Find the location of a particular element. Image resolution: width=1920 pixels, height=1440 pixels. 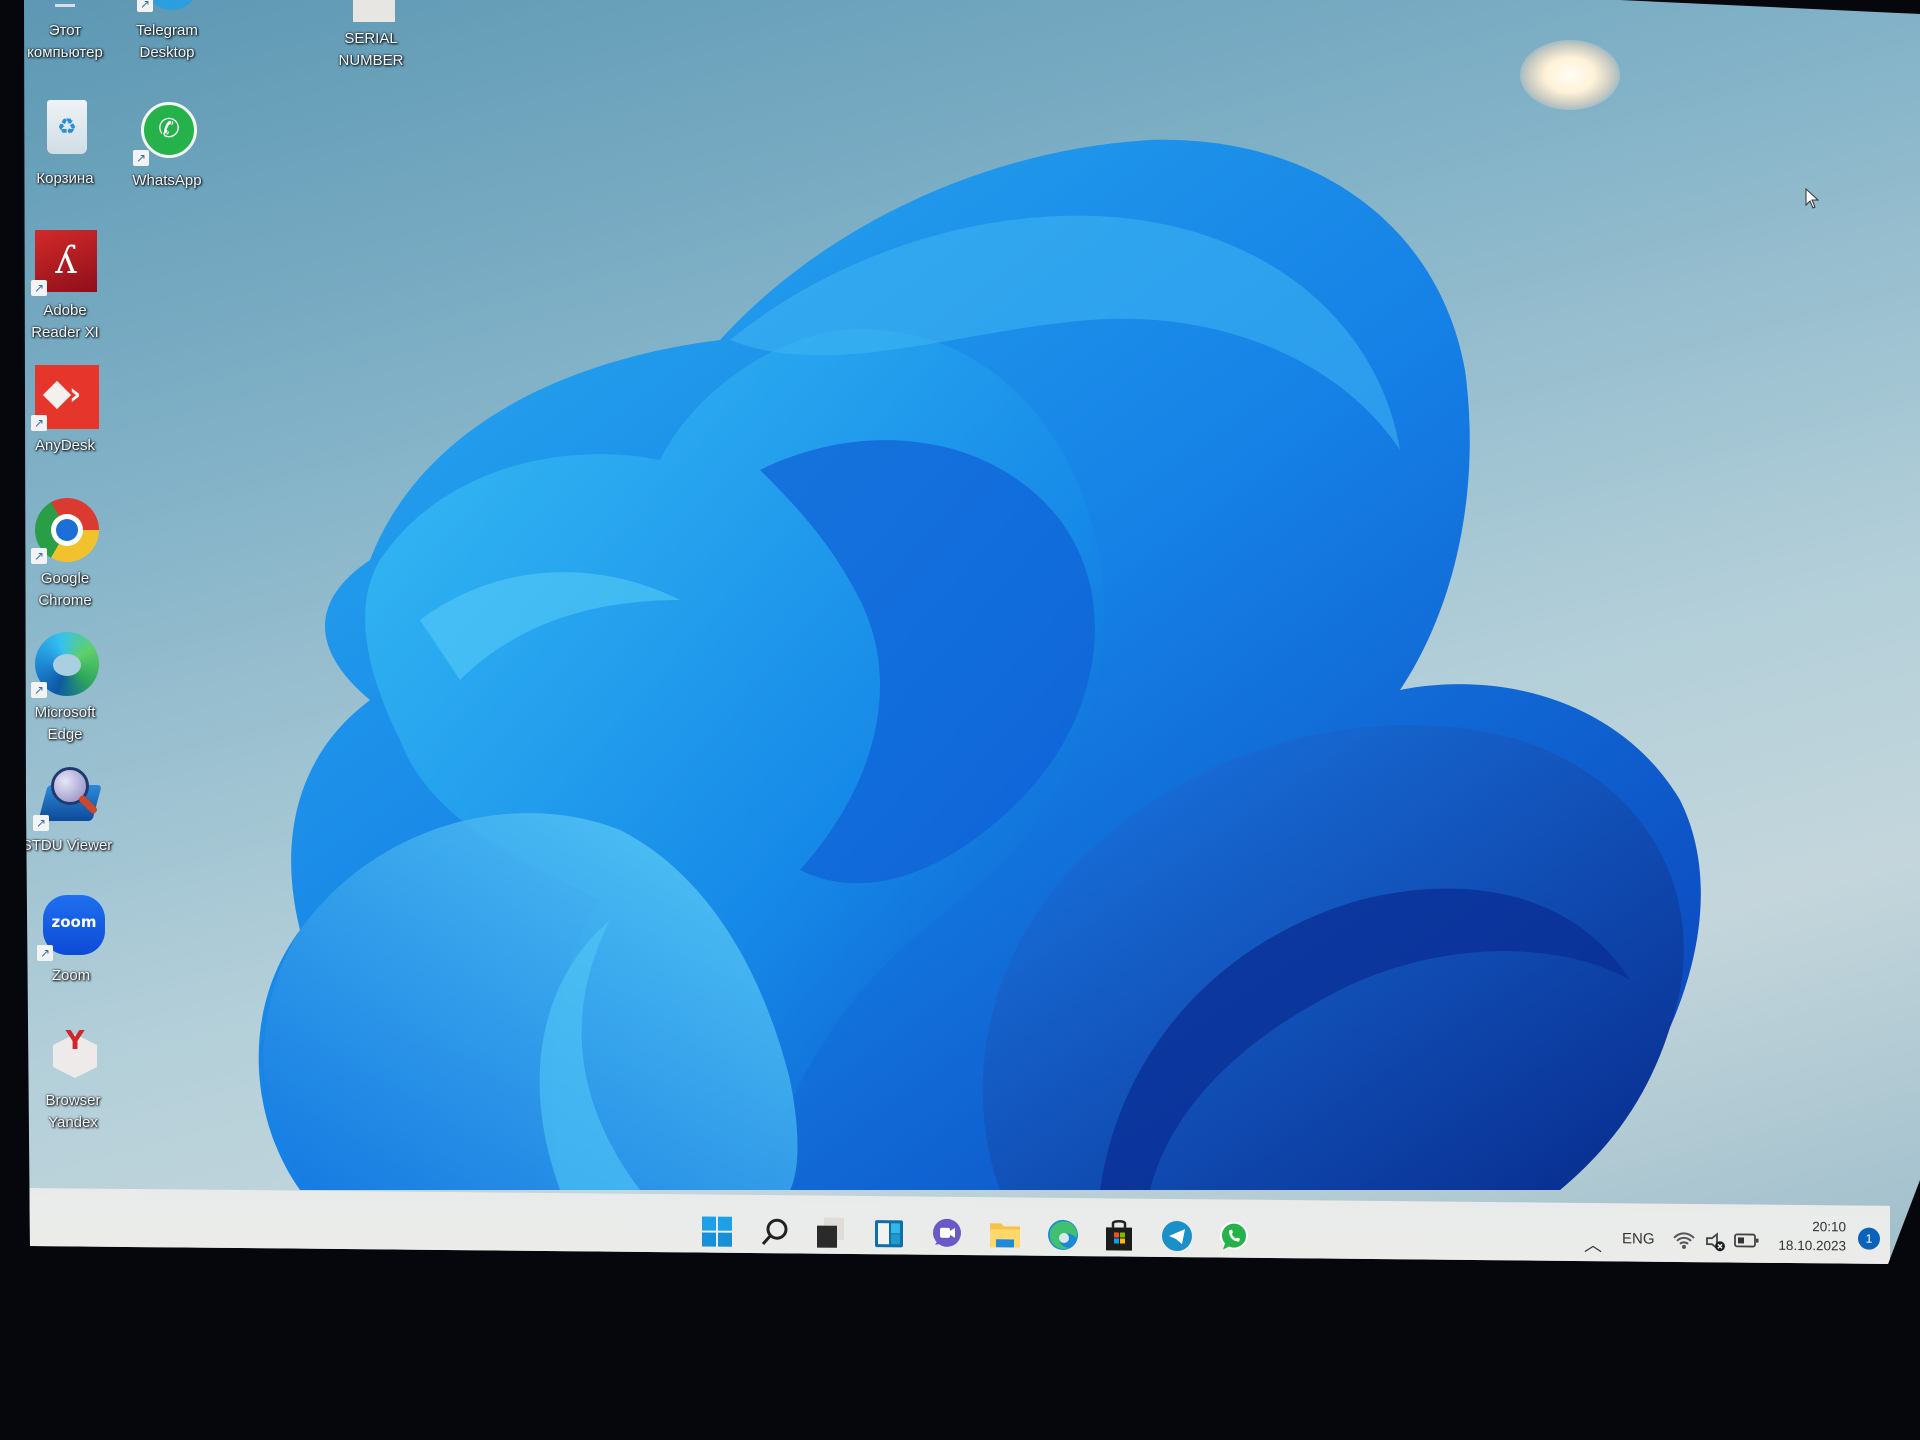

adobe-reader-icon: ʎ ↗ is located at coordinates (64, 263).